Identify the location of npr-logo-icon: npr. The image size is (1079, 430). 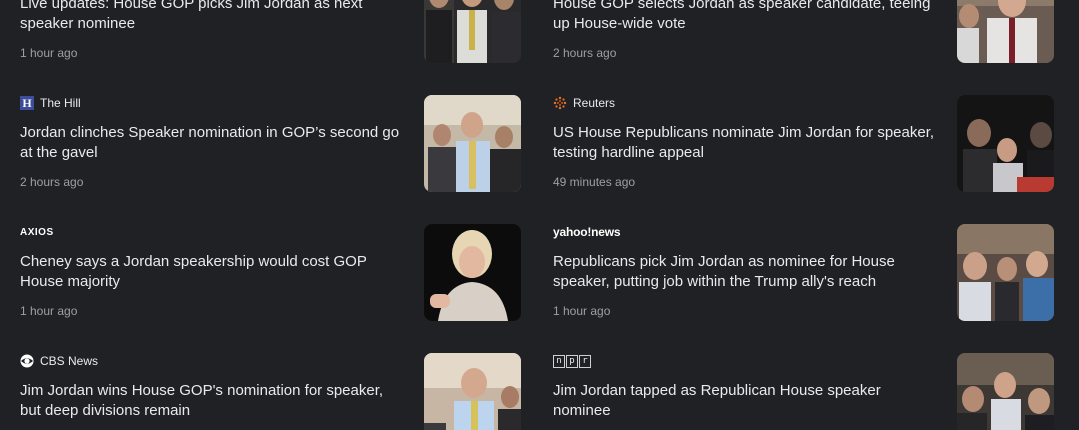
(572, 361).